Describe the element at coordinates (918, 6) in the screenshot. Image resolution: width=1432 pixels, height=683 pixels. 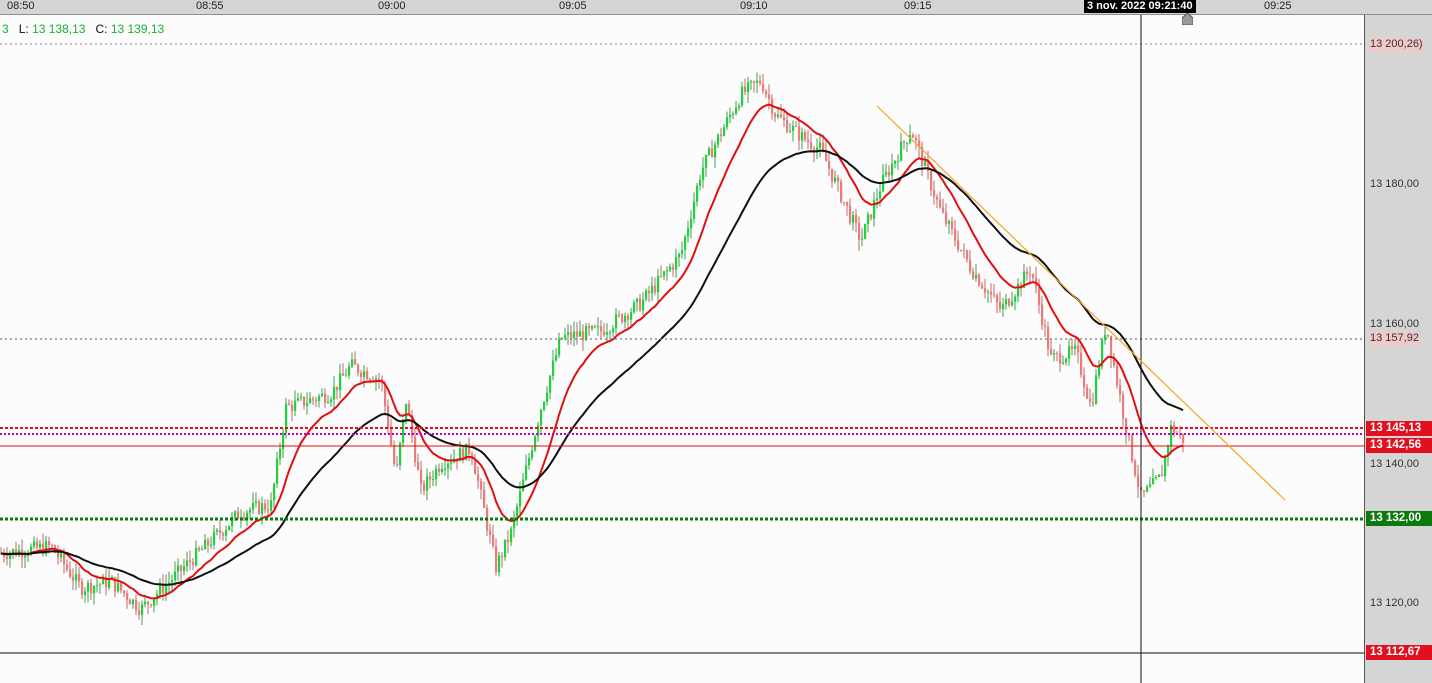
I see `time-tick: 09:15` at that location.